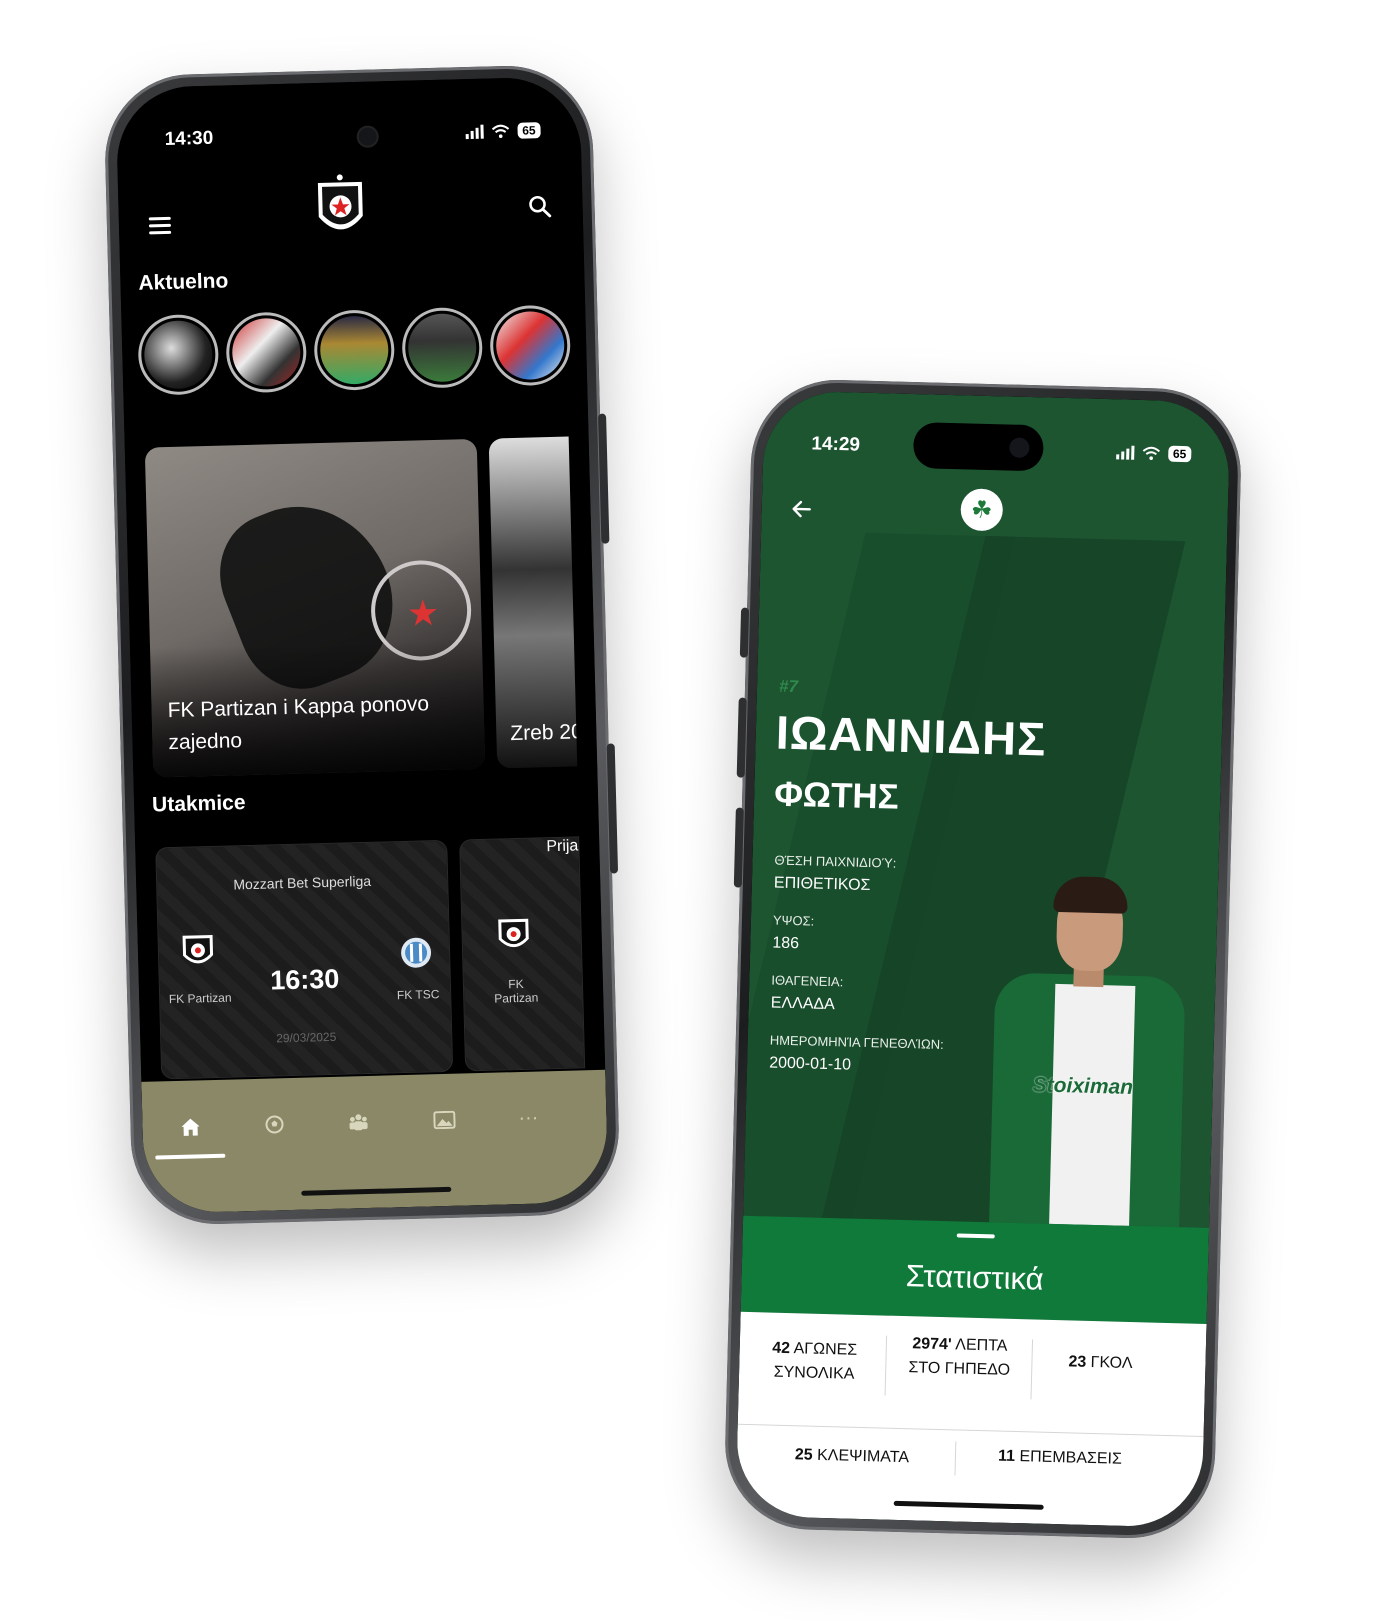  I want to click on volume-up-button, so click(741, 737).